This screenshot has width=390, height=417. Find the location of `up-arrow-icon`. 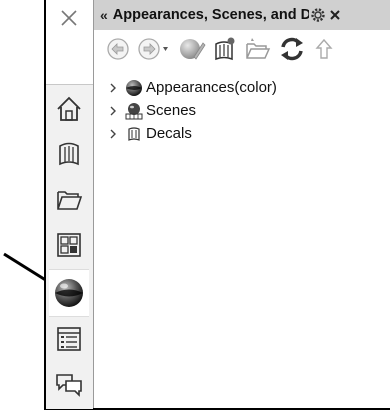

up-arrow-icon is located at coordinates (324, 49).